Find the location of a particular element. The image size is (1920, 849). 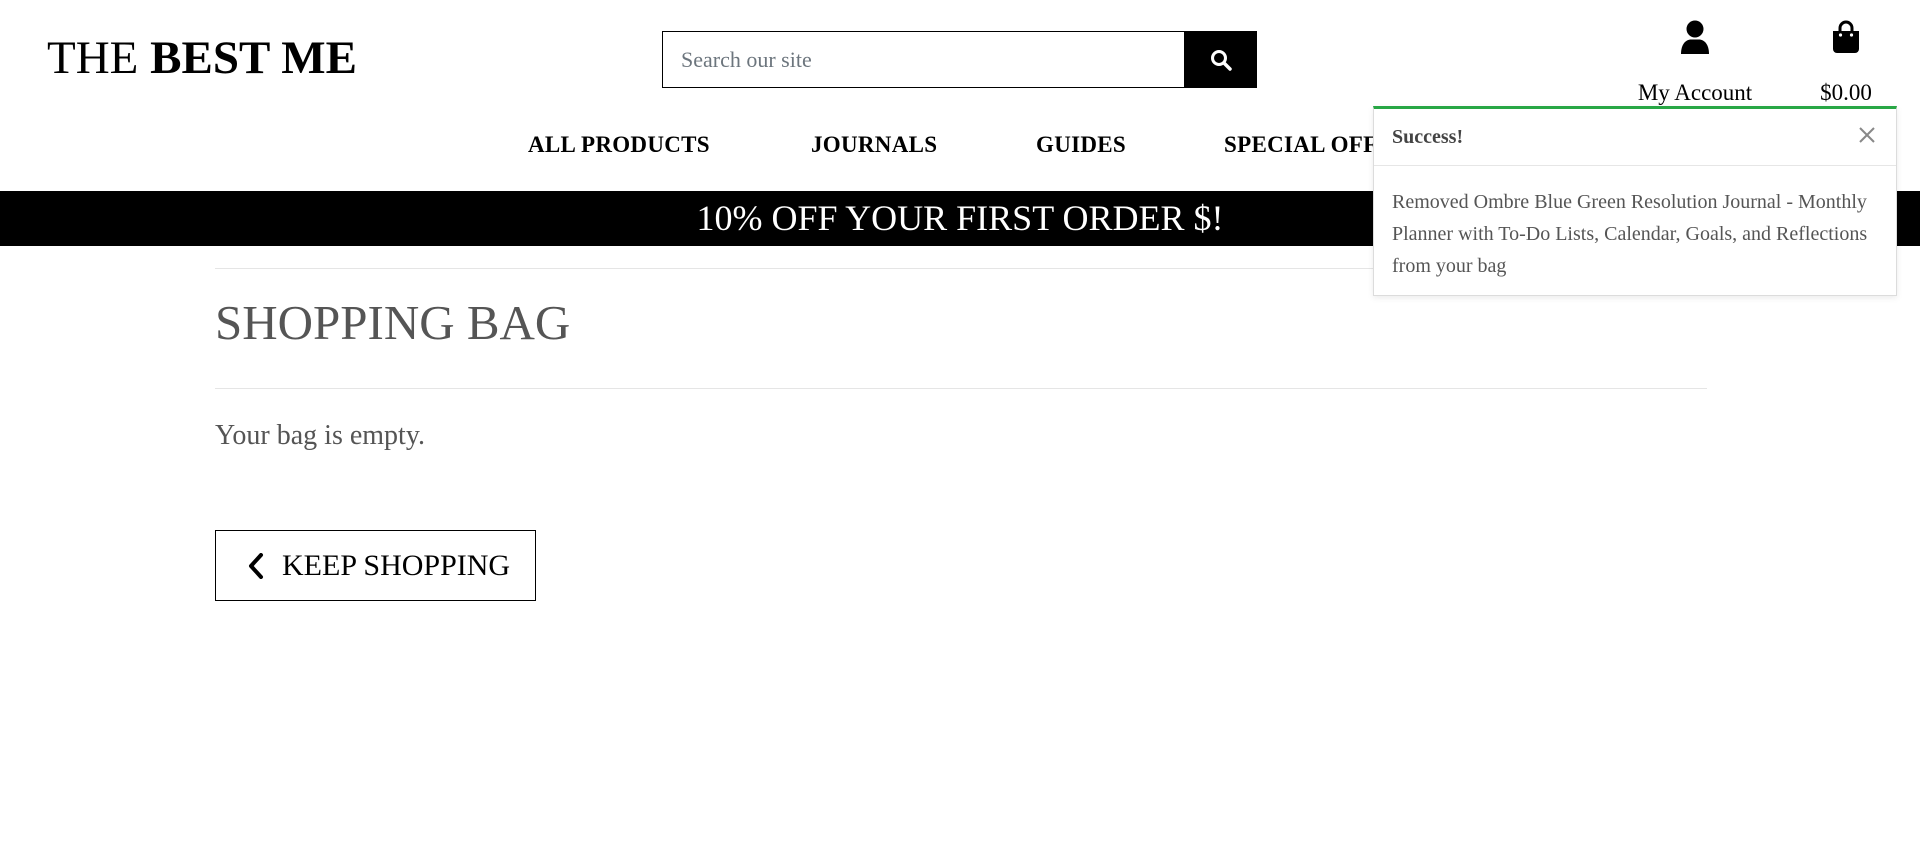

bag-total: $0.00 is located at coordinates (1846, 92).